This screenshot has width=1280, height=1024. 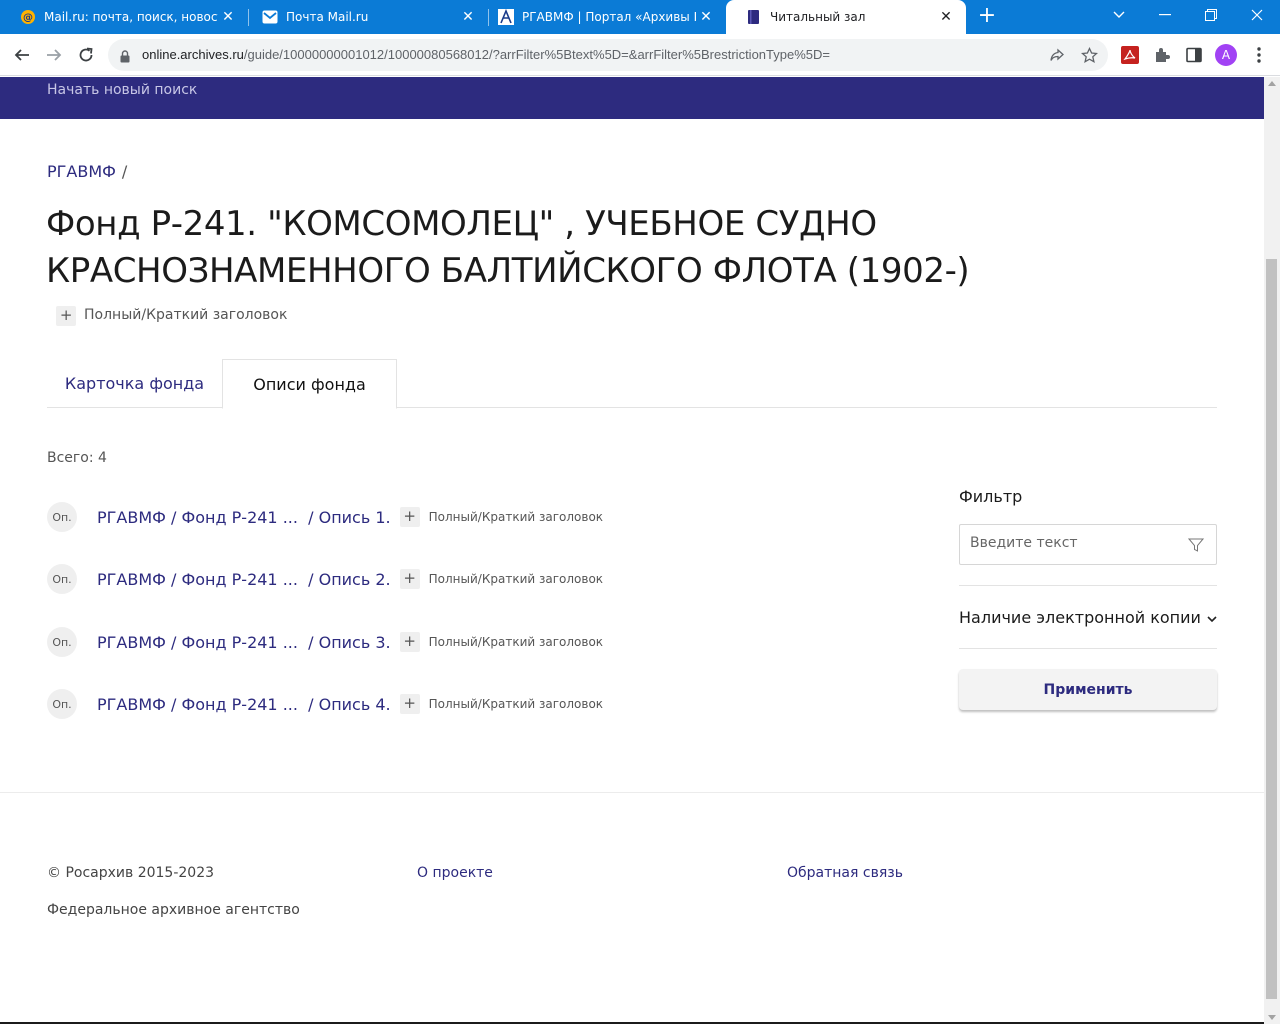 What do you see at coordinates (125, 57) in the screenshot?
I see `lock-icon` at bounding box center [125, 57].